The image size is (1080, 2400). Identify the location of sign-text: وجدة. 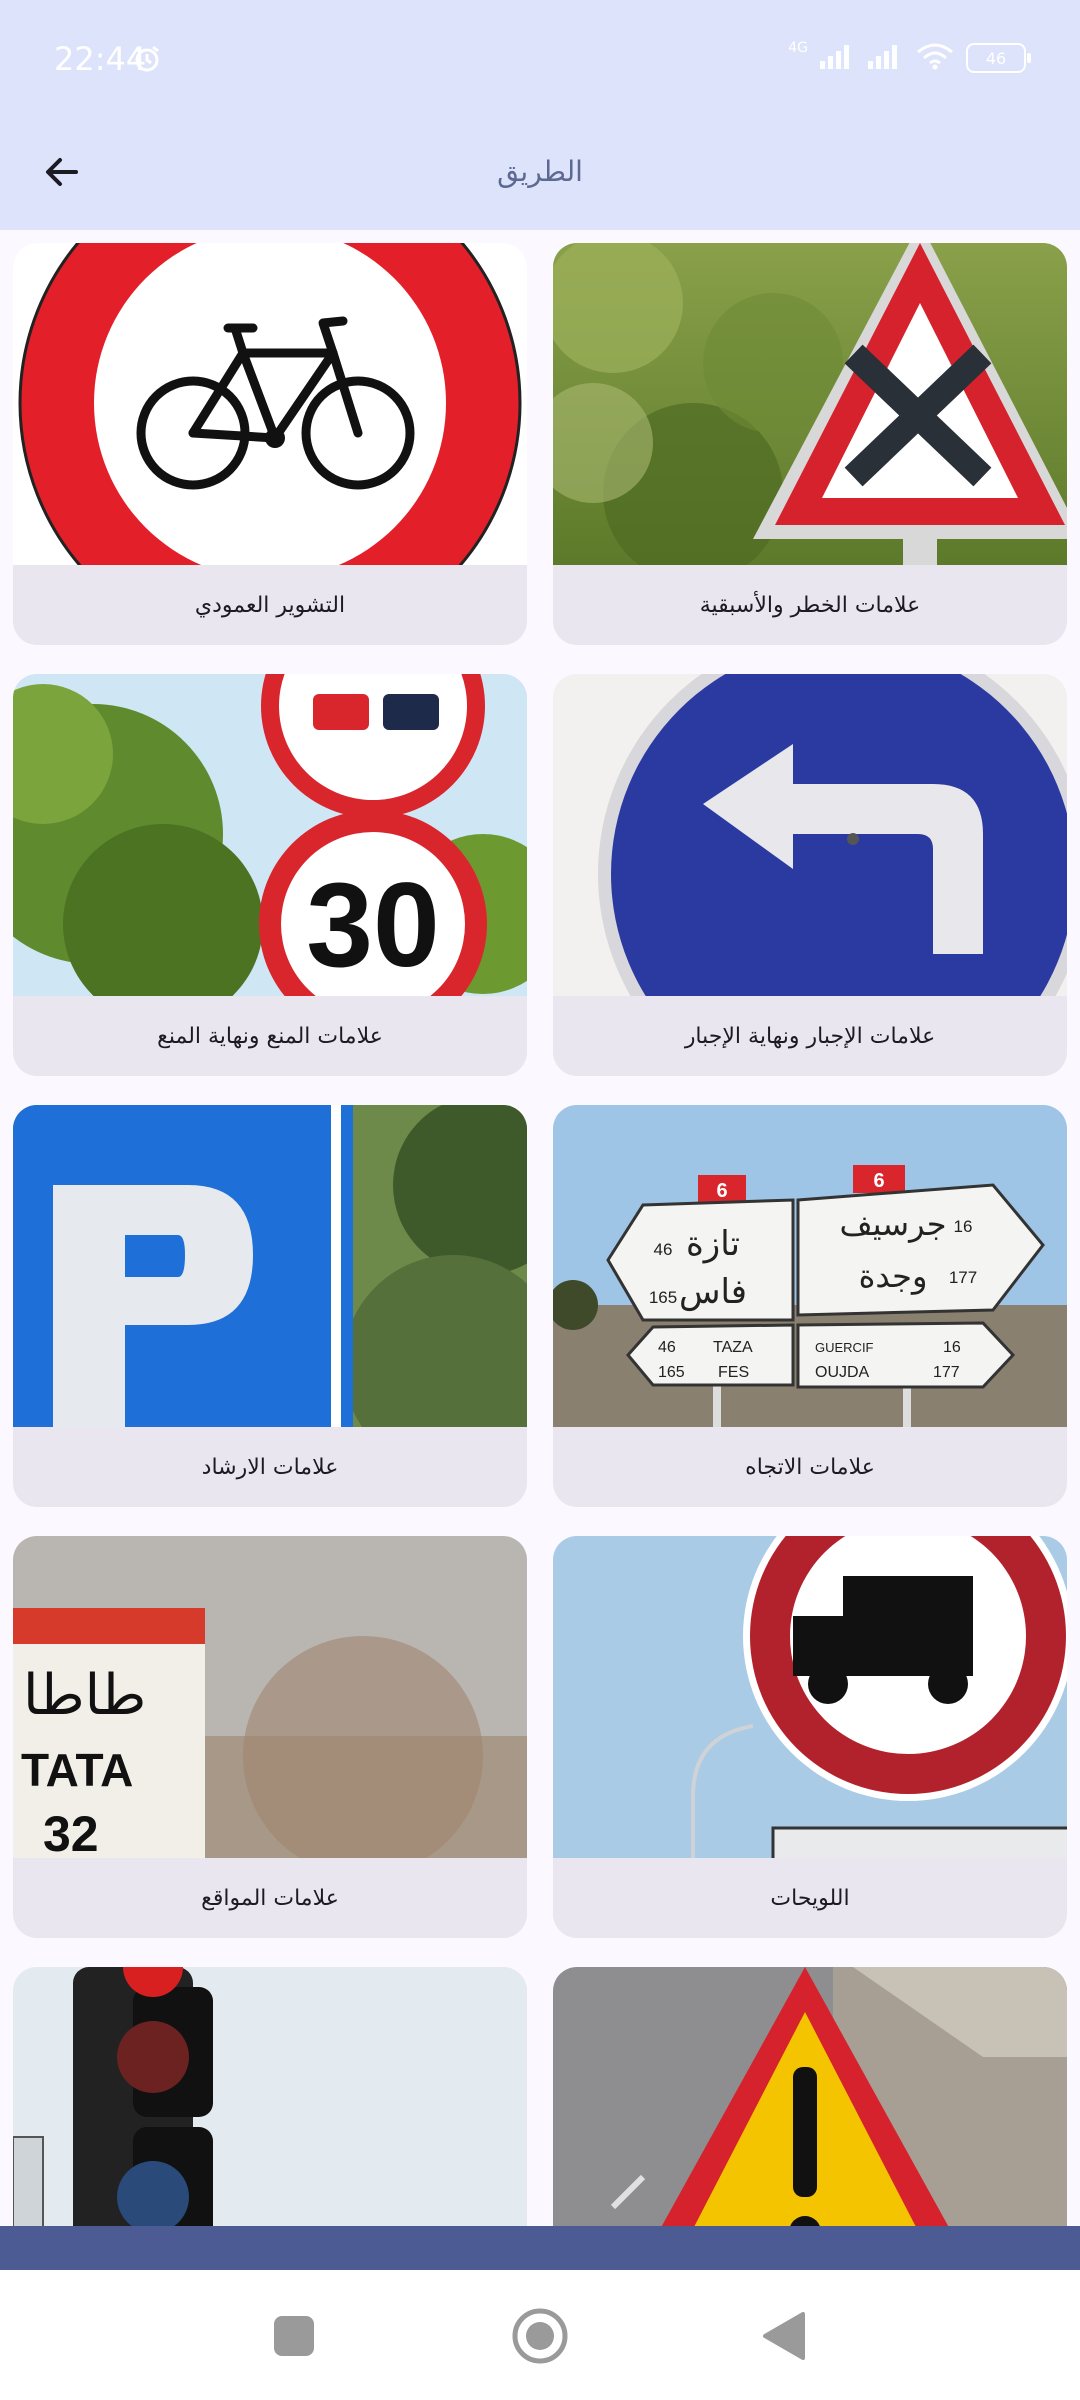
(893, 1276).